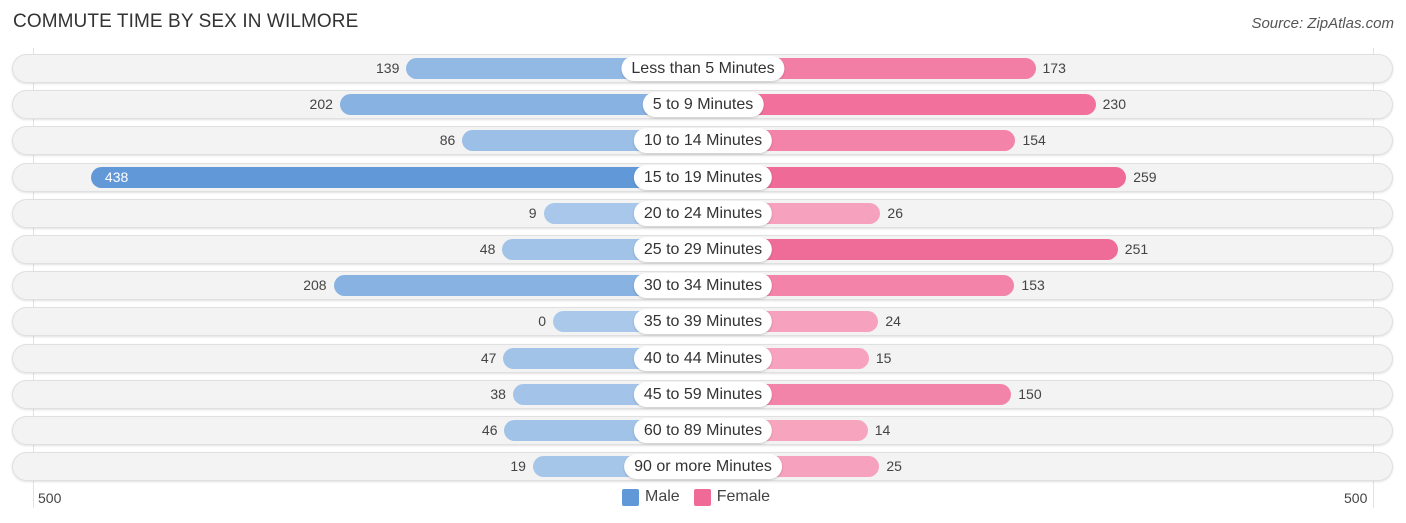 The image size is (1406, 523). I want to click on bar-male, so click(396, 177).